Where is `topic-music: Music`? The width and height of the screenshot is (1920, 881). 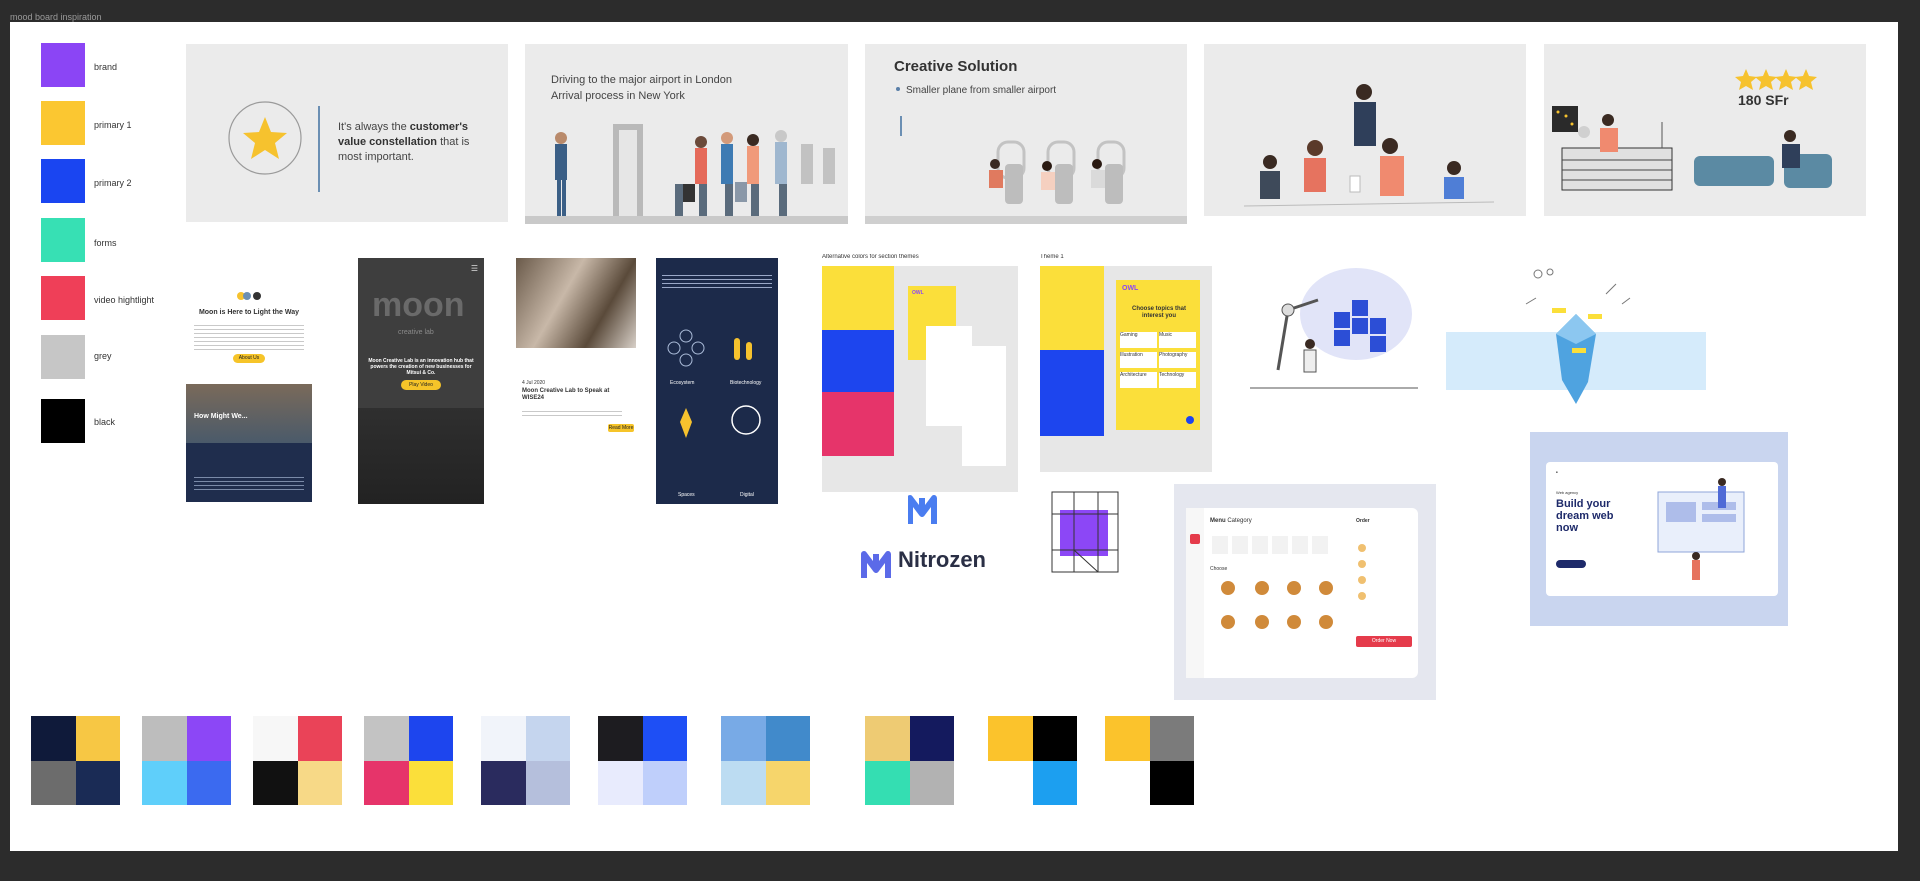 topic-music: Music is located at coordinates (1177, 340).